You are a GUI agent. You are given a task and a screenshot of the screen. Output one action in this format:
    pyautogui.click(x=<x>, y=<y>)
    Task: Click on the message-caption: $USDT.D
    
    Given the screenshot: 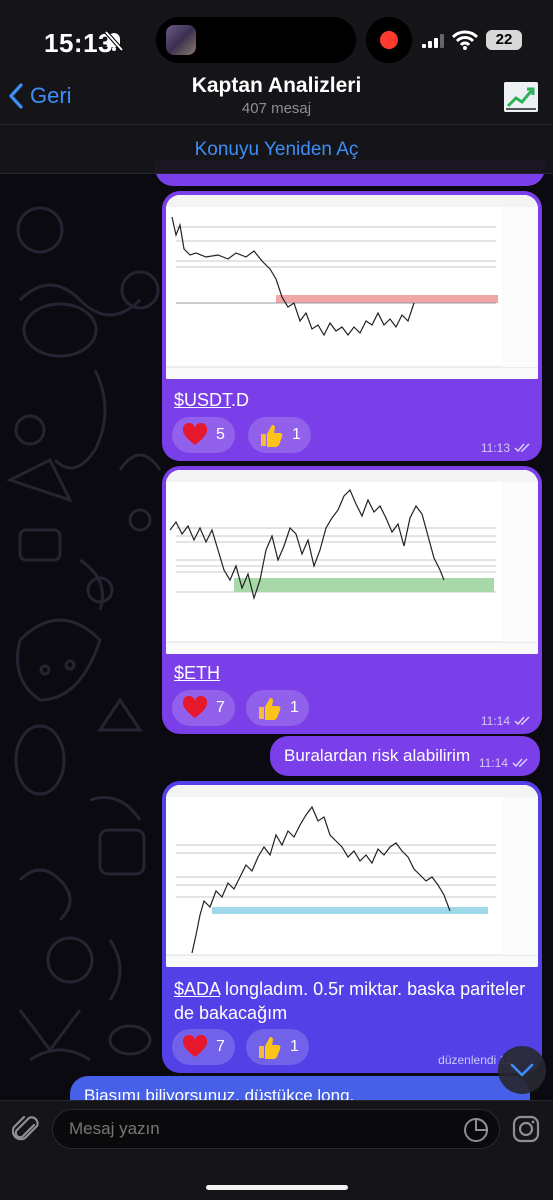 What is the action you would take?
    pyautogui.click(x=212, y=400)
    